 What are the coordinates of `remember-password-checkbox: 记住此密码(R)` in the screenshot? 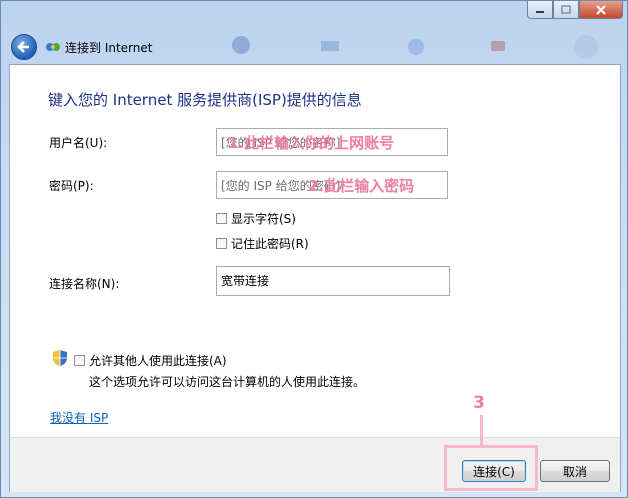 It's located at (262, 243).